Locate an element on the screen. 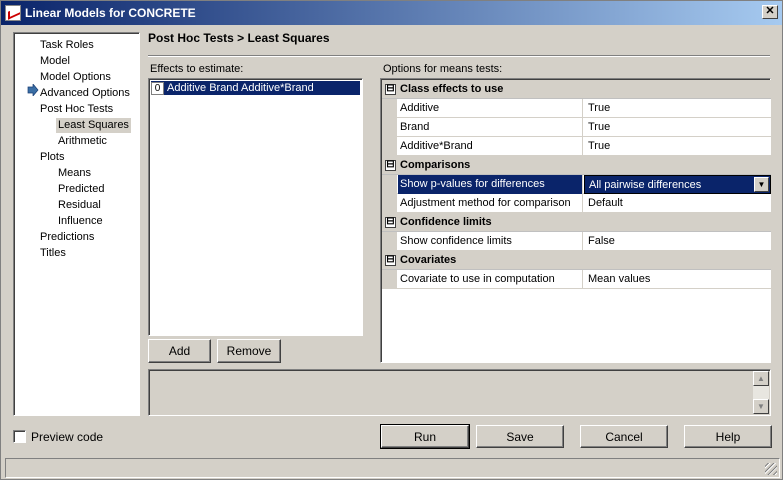 The width and height of the screenshot is (783, 480). property-value: Default is located at coordinates (677, 203).